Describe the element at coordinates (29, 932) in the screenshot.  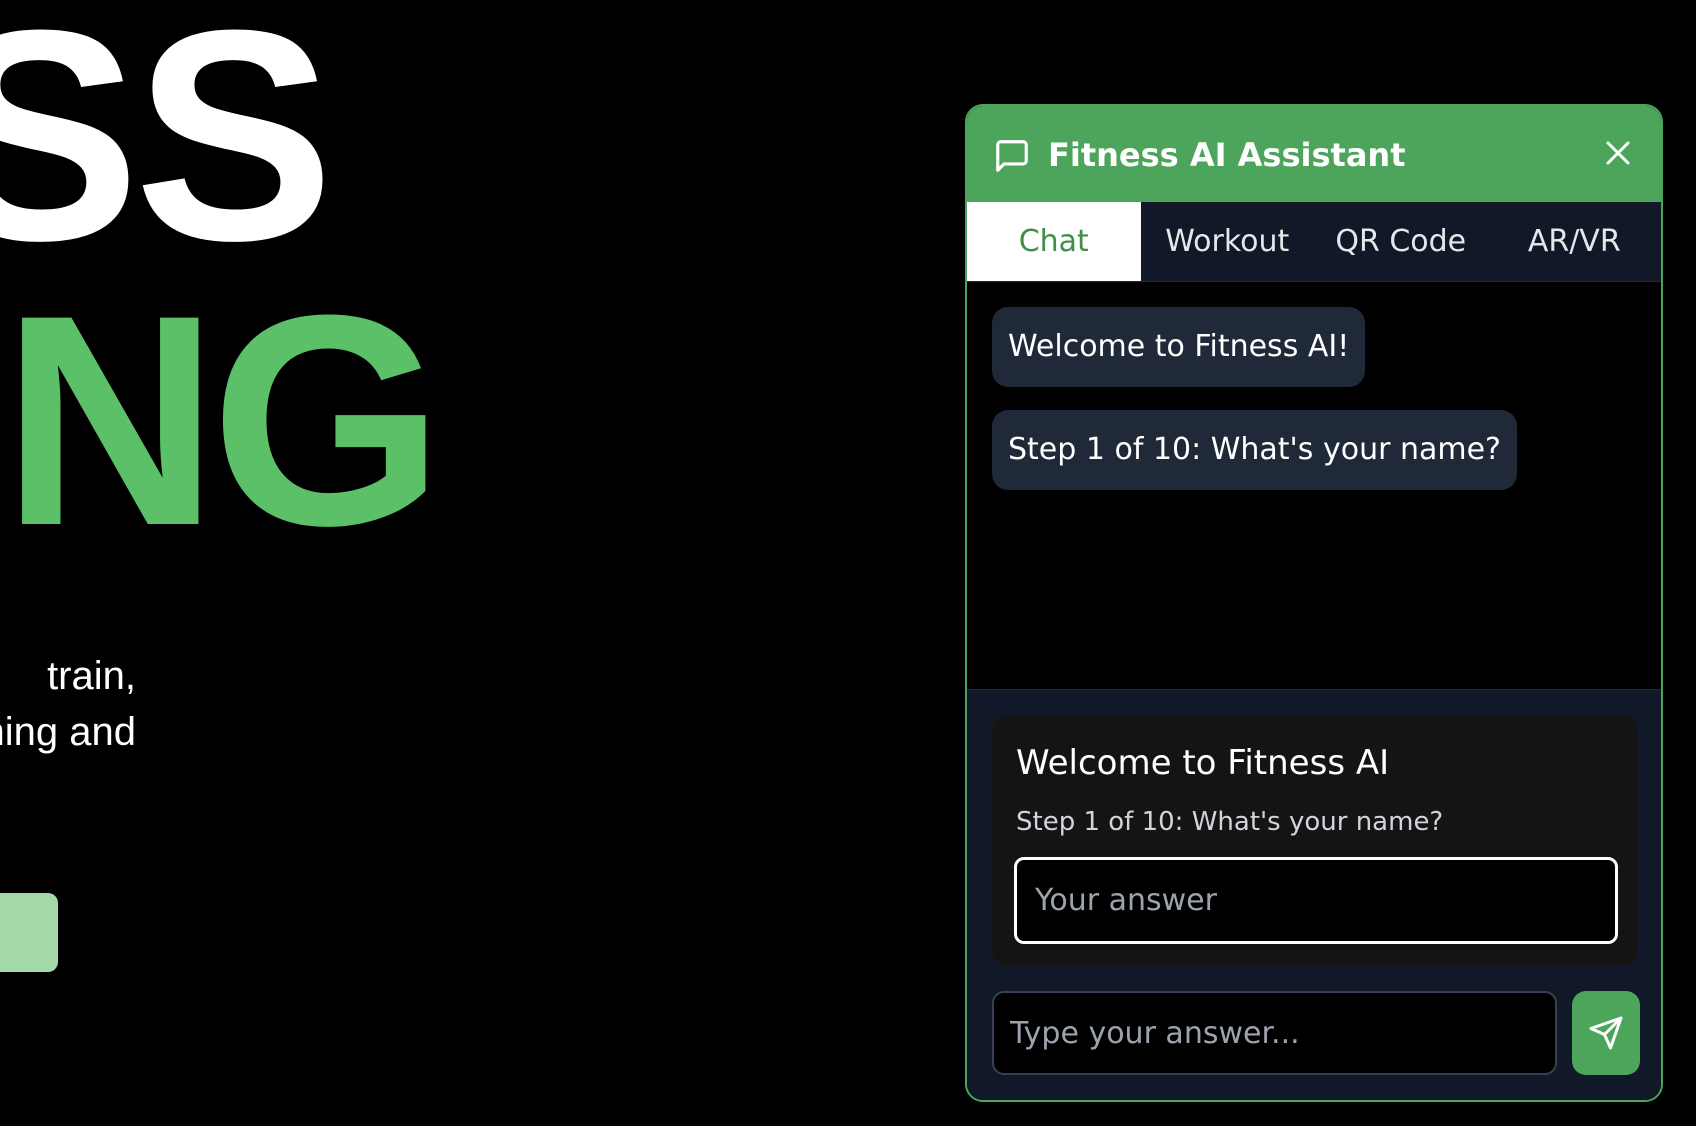
I see `hero-cta-button` at that location.